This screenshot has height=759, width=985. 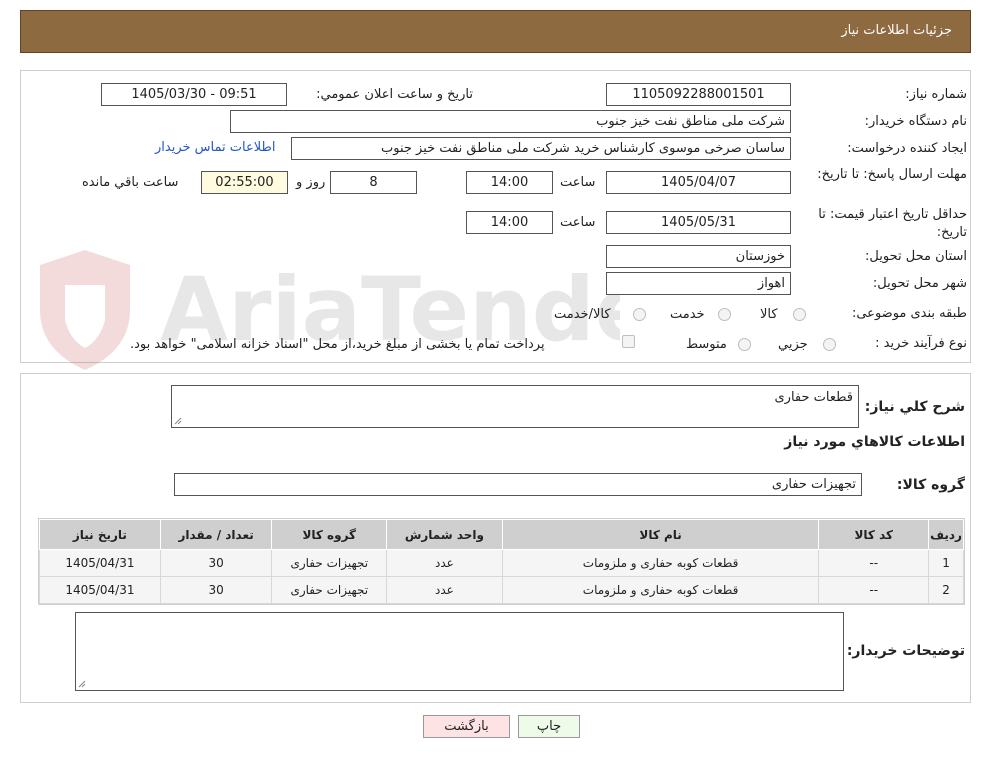 What do you see at coordinates (919, 283) in the screenshot?
I see `city-label: شهر محل تحويل:` at bounding box center [919, 283].